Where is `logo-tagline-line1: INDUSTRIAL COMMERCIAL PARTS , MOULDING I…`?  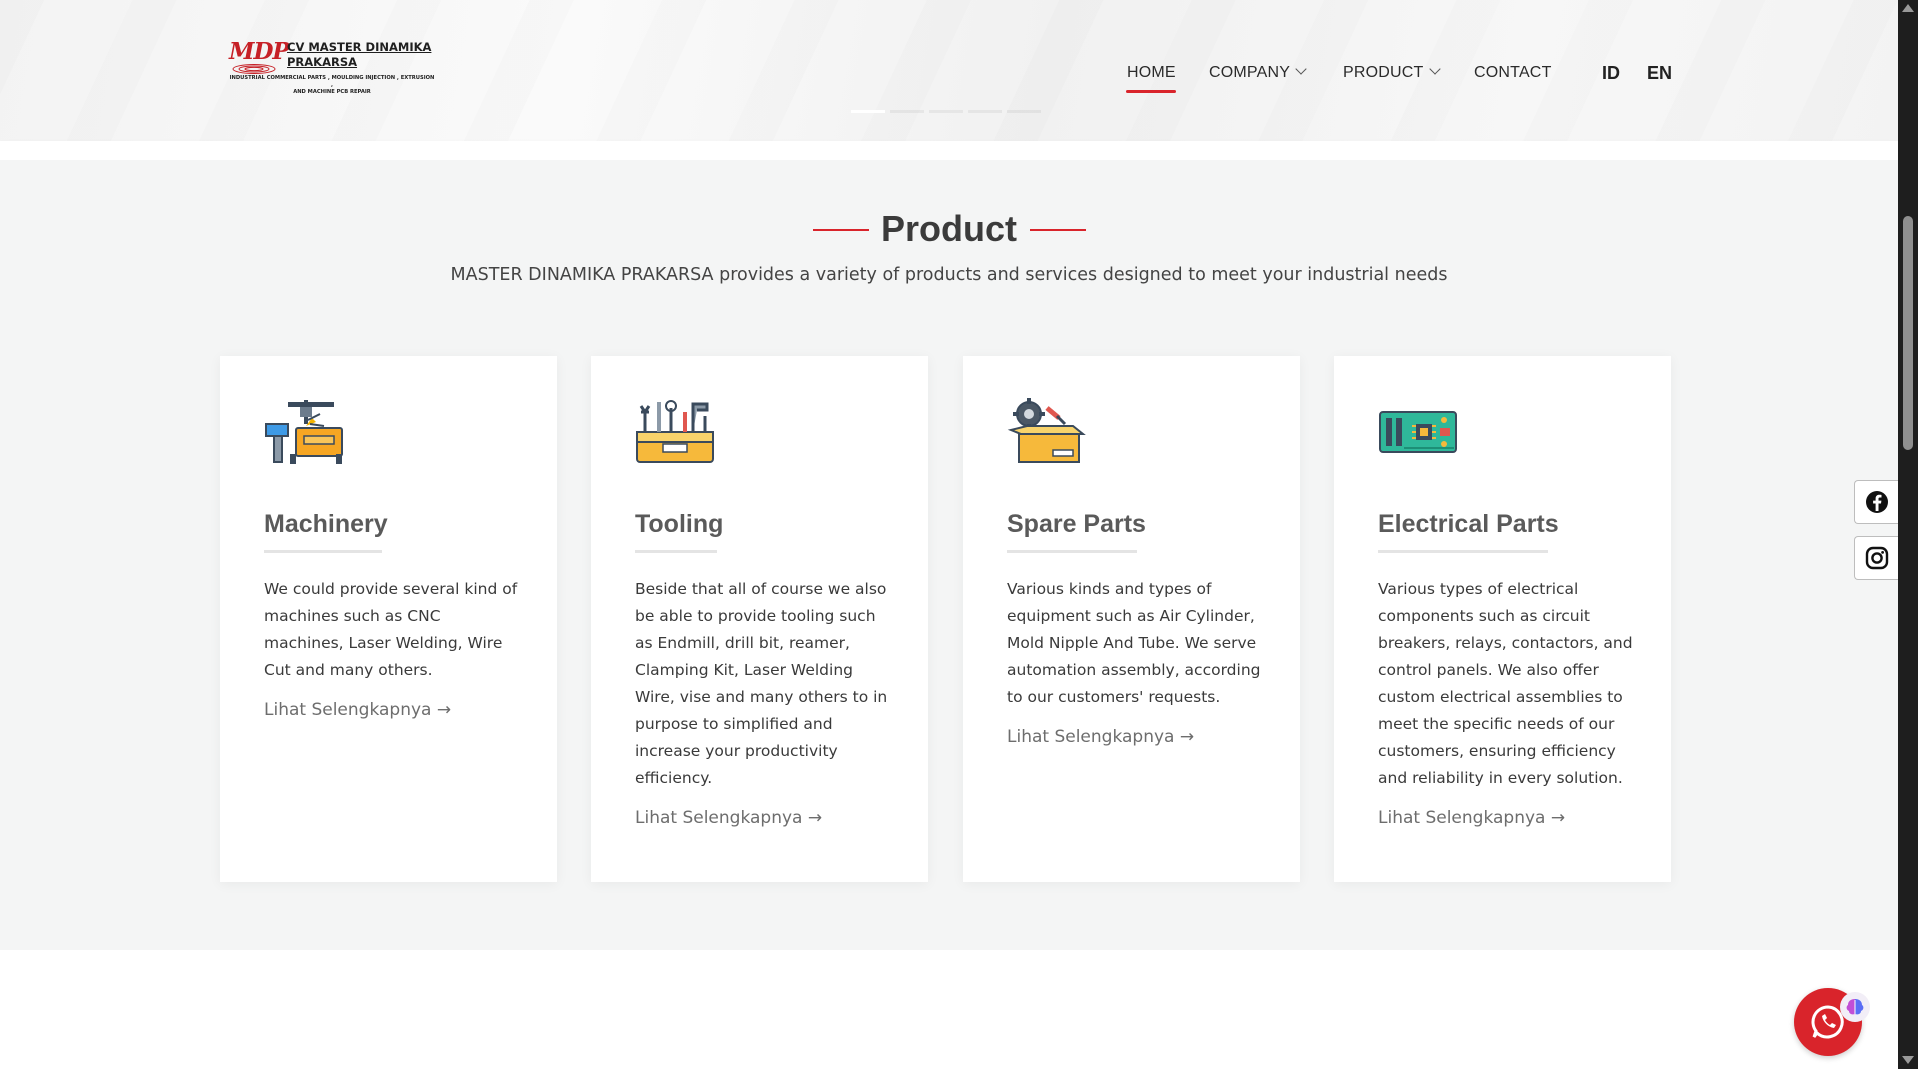 logo-tagline-line1: INDUSTRIAL COMMERCIAL PARTS , MOULDING I… is located at coordinates (332, 81).